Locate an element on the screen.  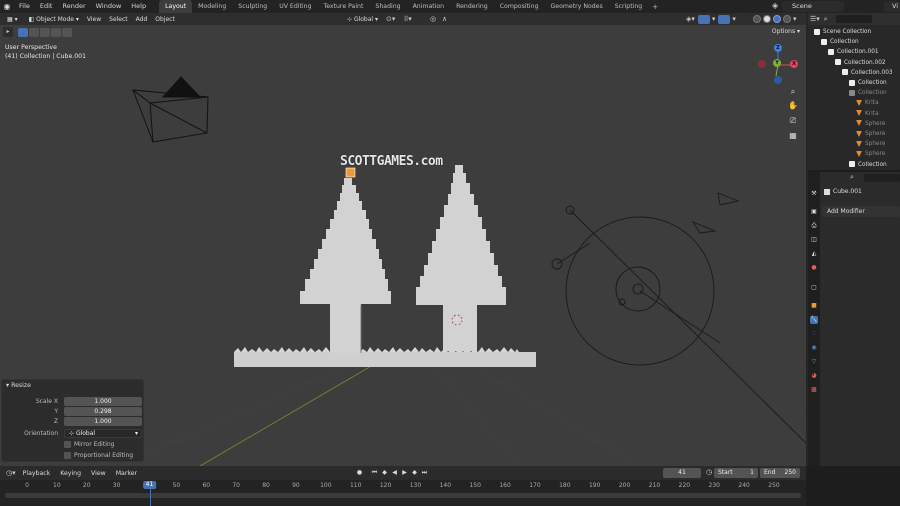
timeline-editor-icon: ◷▾ is located at coordinates (11, 473).